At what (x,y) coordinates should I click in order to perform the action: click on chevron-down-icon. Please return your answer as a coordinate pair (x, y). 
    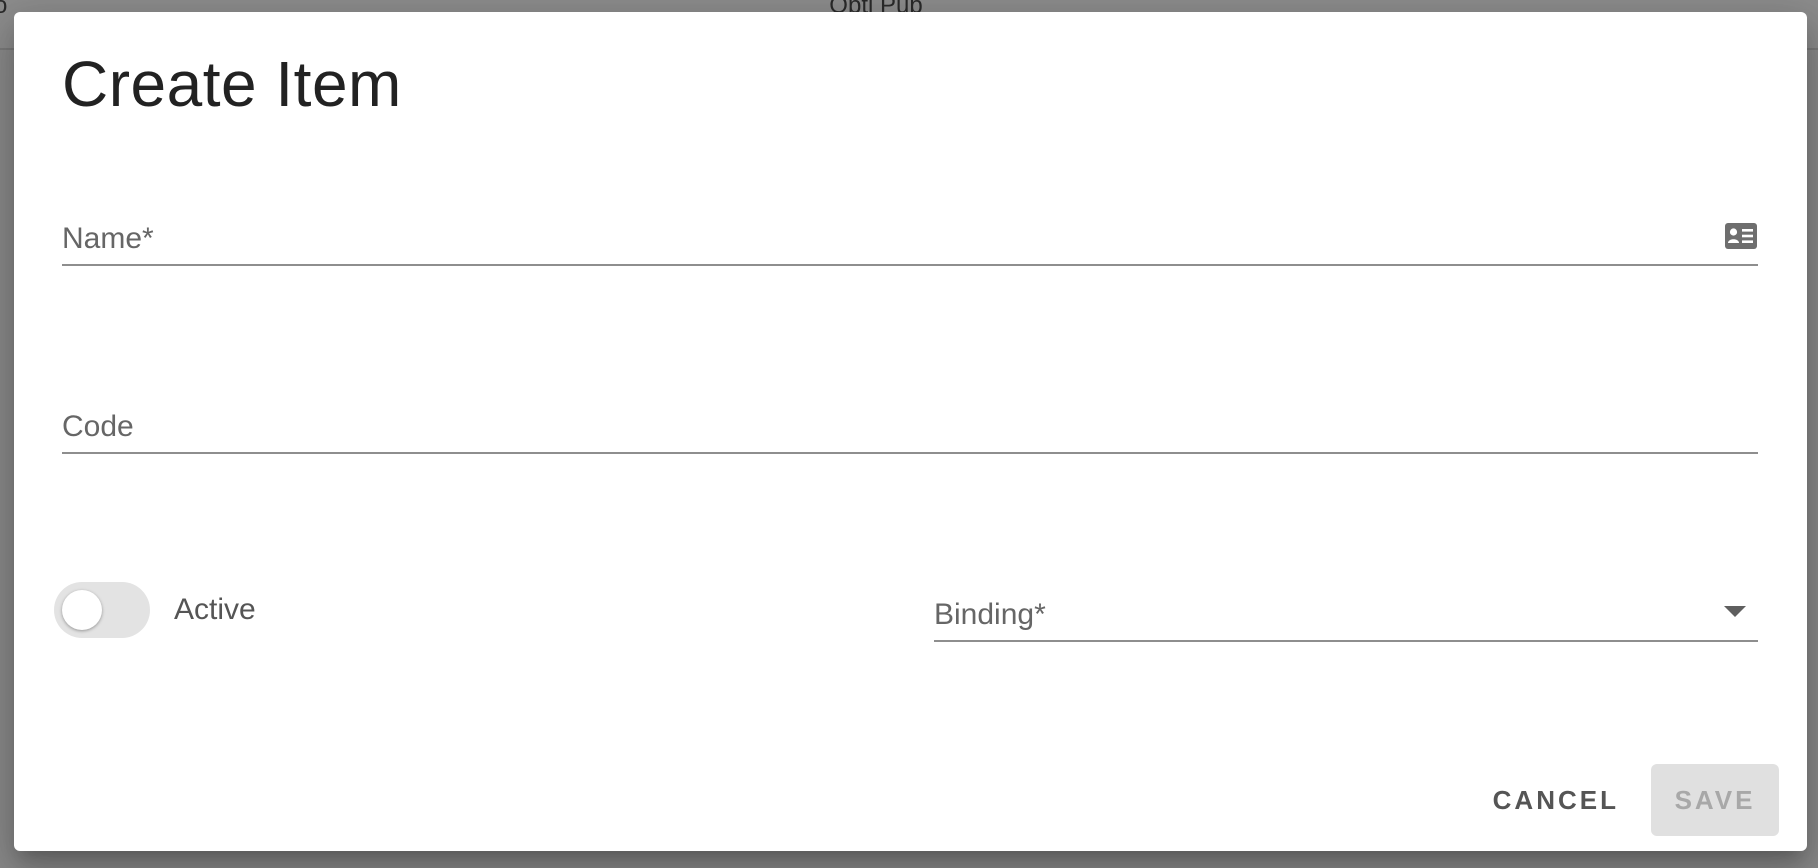
    Looking at the image, I should click on (1735, 611).